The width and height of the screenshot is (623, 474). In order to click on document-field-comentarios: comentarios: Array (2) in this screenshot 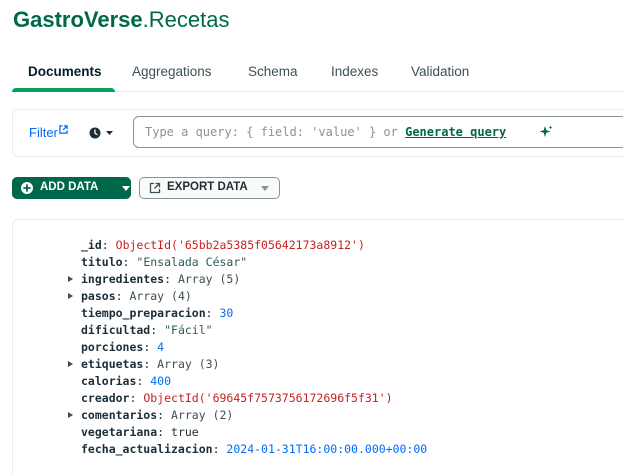, I will do `click(247, 415)`.